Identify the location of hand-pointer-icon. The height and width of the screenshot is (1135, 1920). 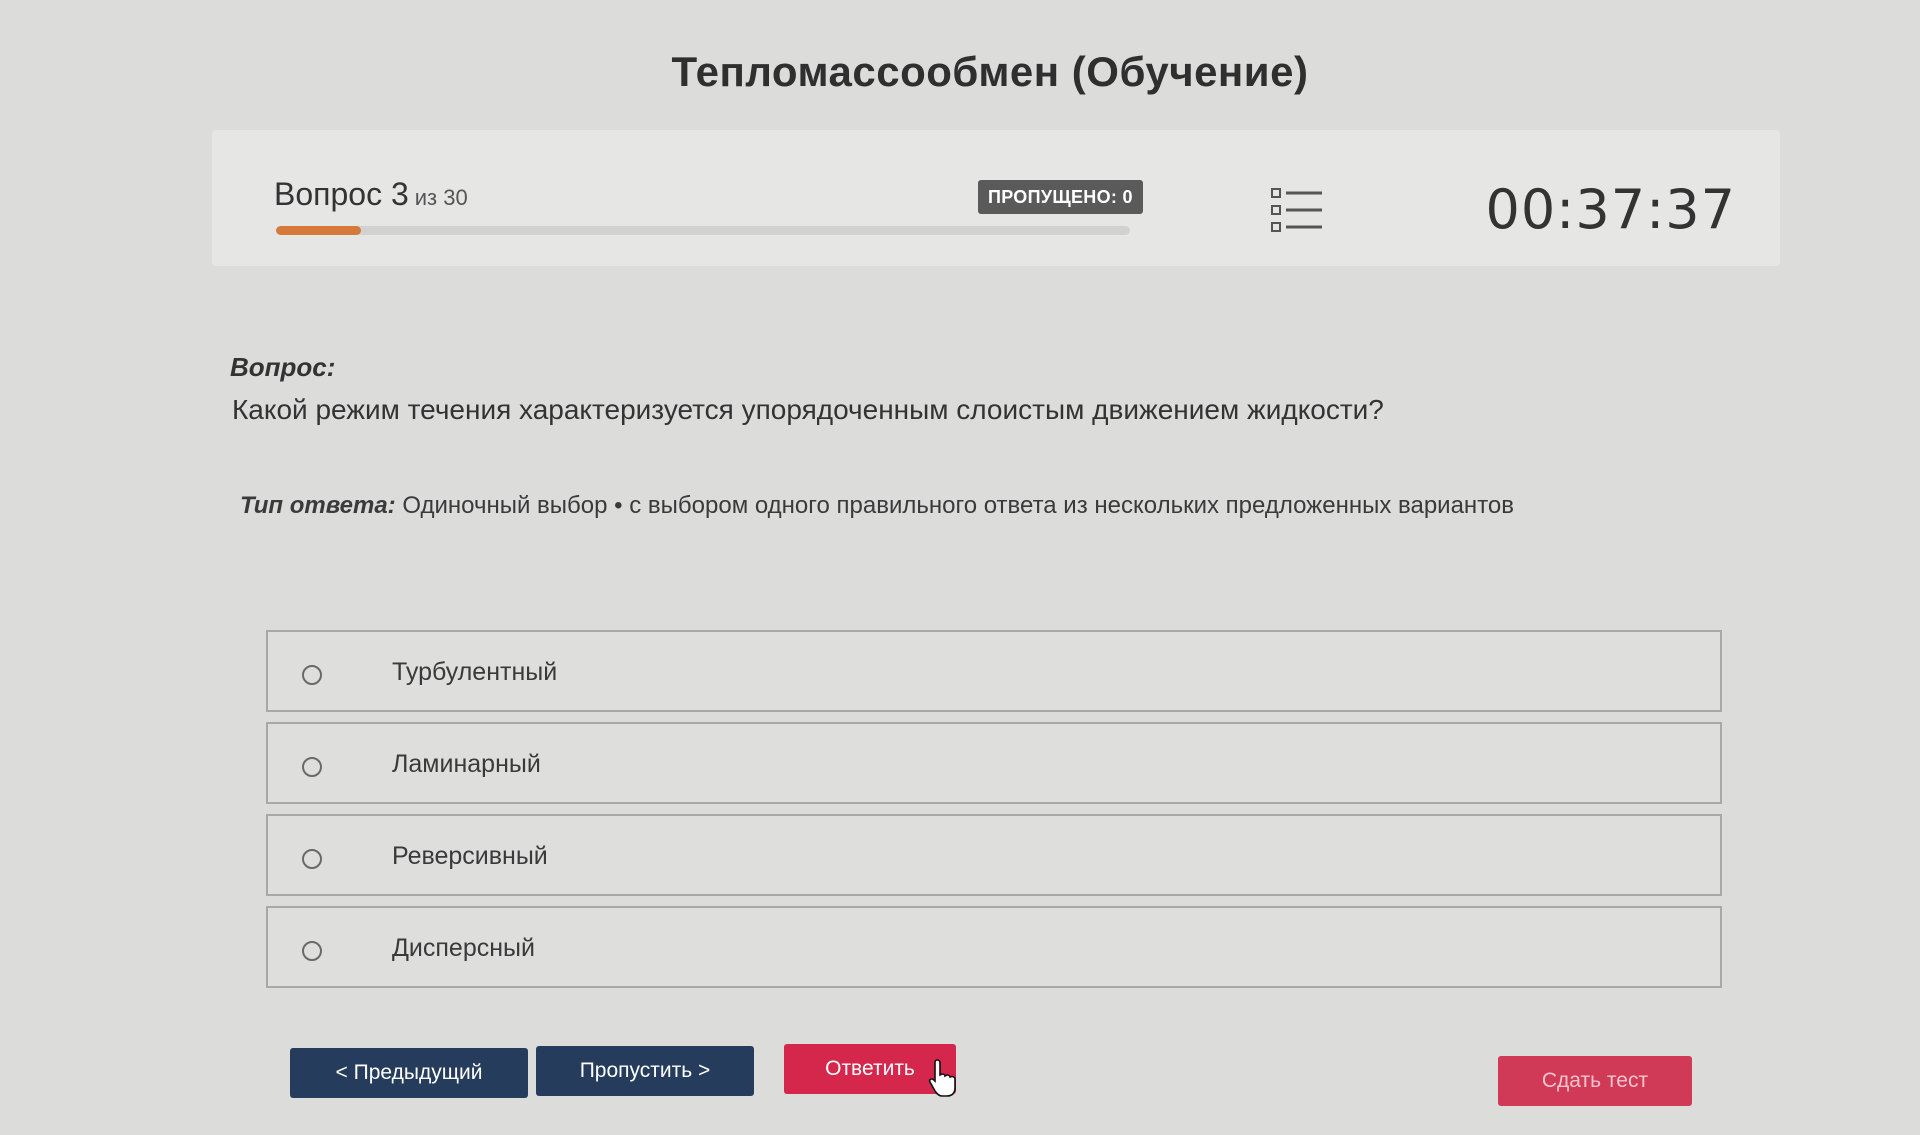
(942, 1078).